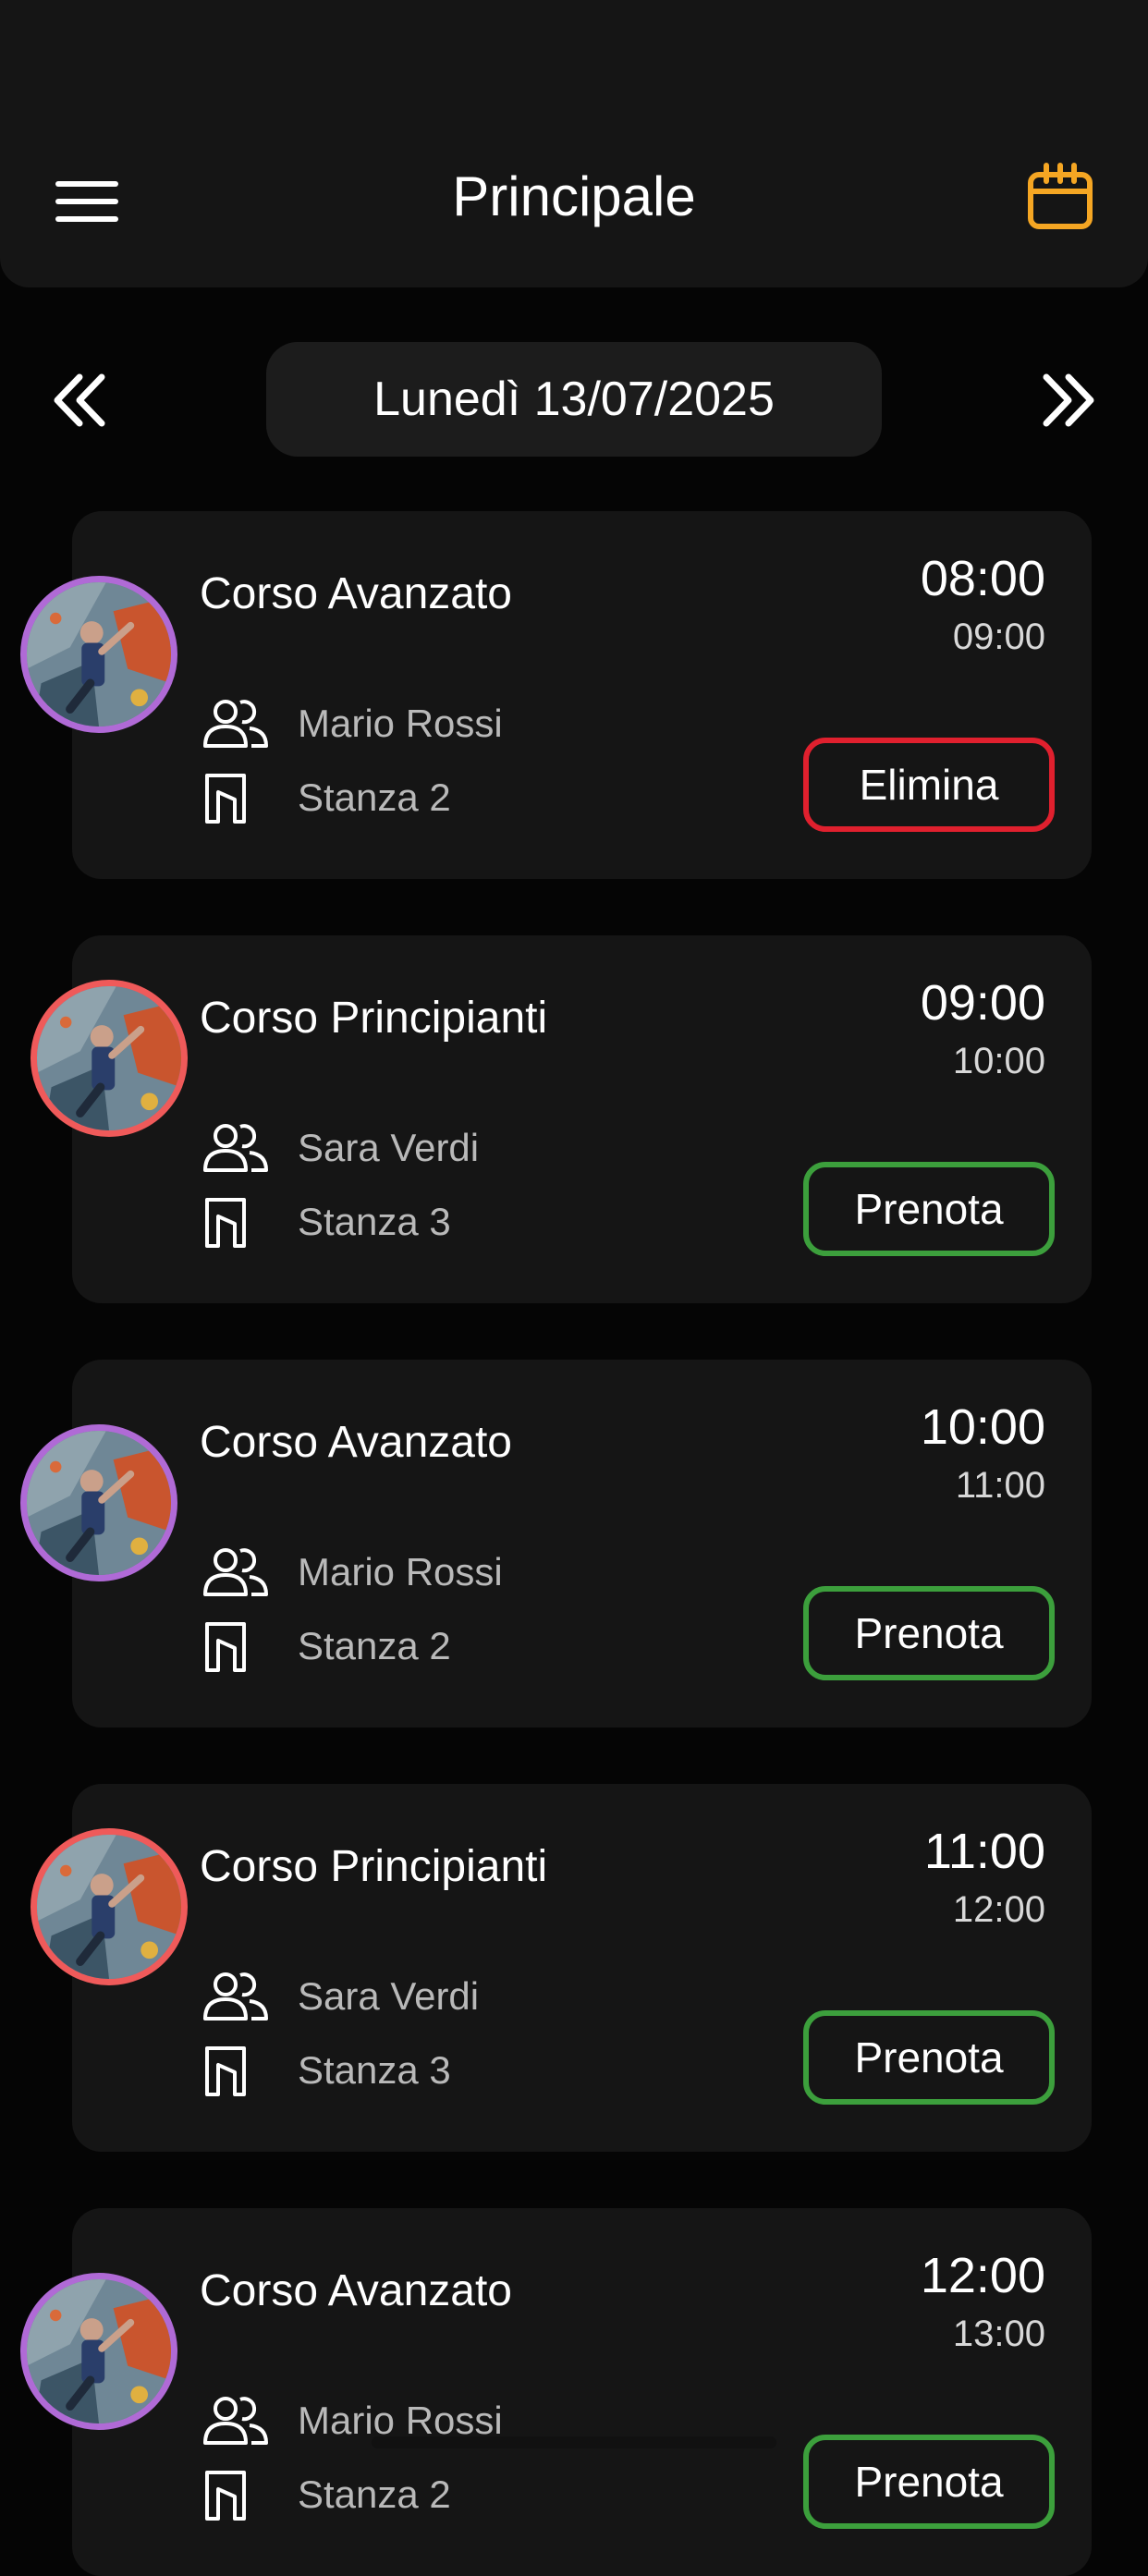 The height and width of the screenshot is (2576, 1148). I want to click on end-time: 13:00, so click(999, 2334).